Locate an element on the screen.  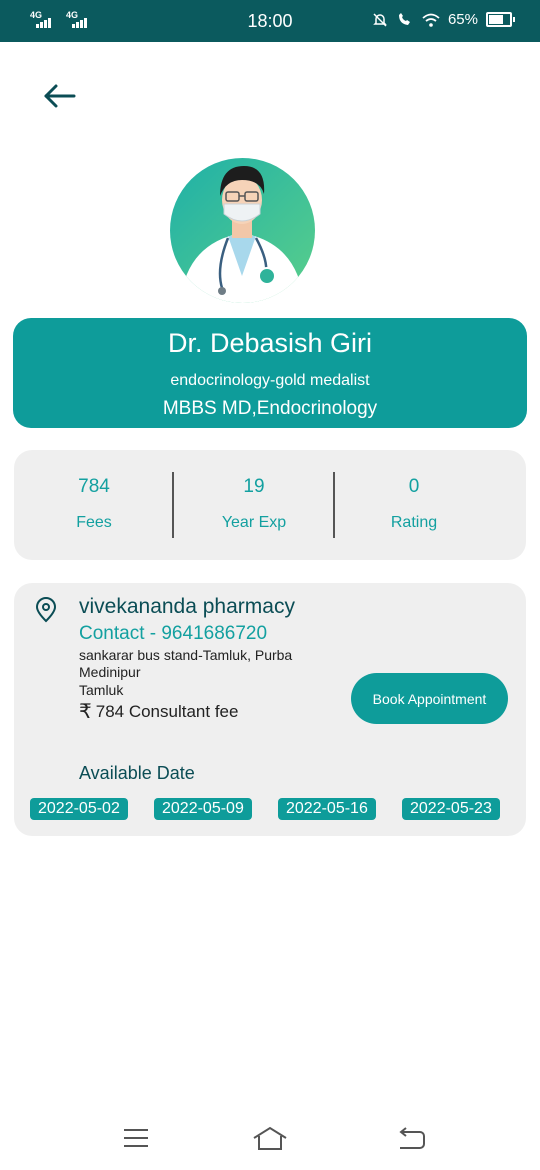
doctor-specialization: endocrinology-gold medalist is located at coordinates (270, 380).